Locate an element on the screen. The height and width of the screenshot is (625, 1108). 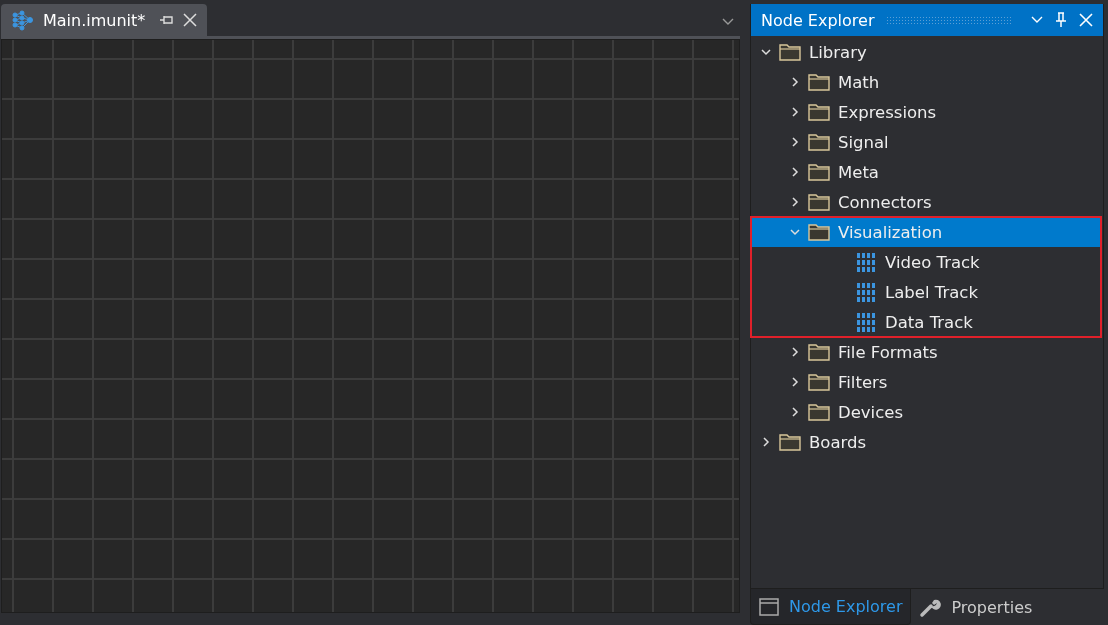
tab-title: Main.imunit* is located at coordinates (94, 20).